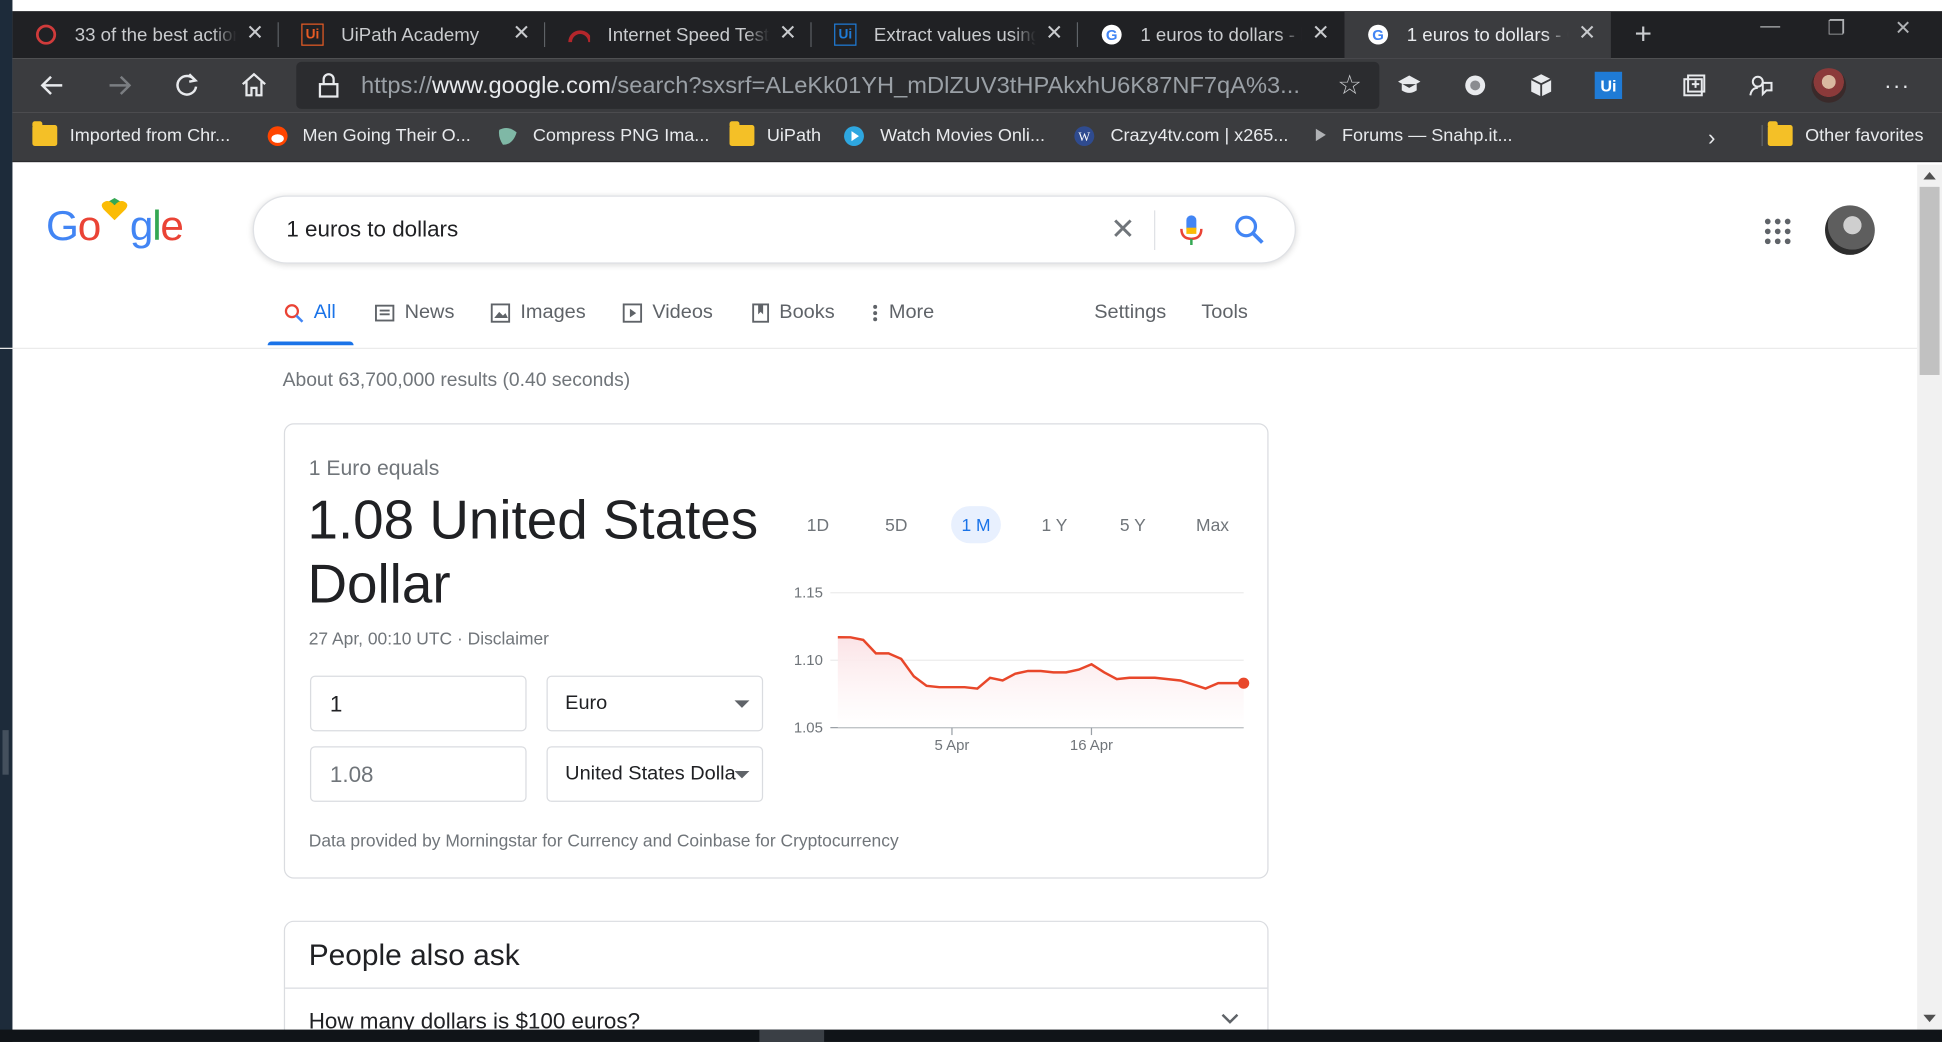 This screenshot has height=1042, width=1942. Describe the element at coordinates (538, 313) in the screenshot. I see `tab-images: Images` at that location.